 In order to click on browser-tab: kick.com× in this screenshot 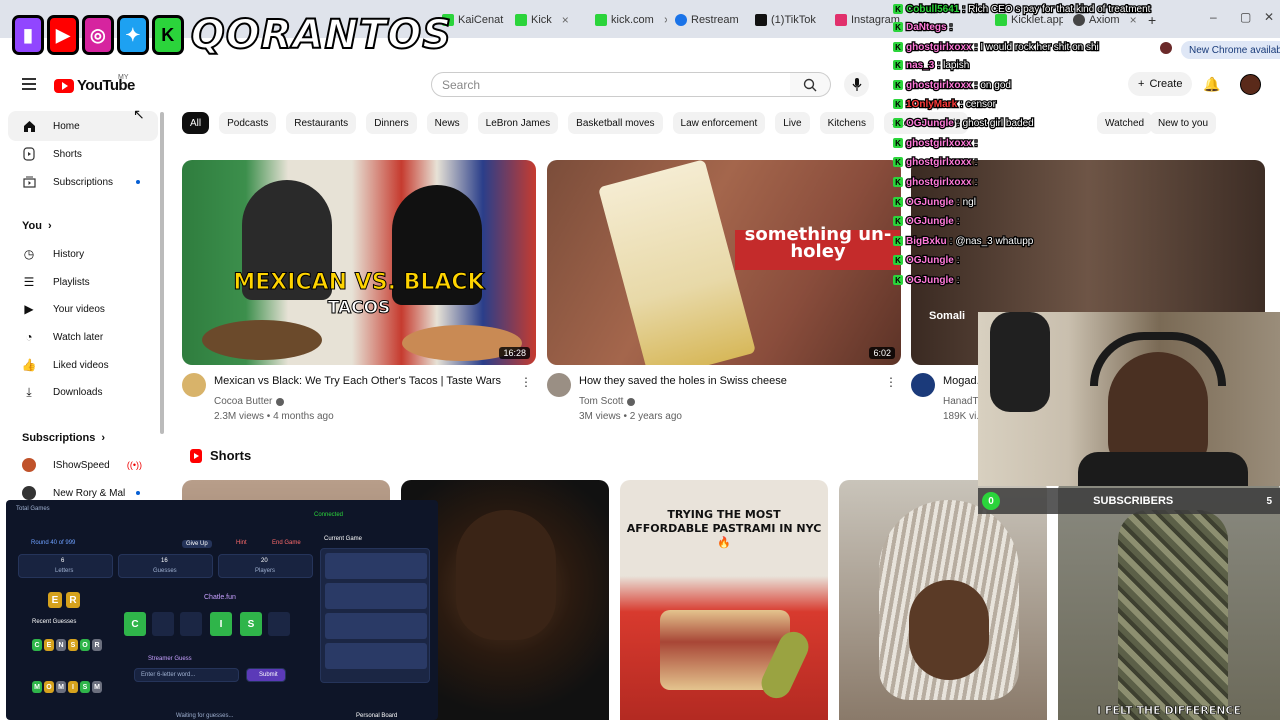, I will do `click(631, 20)`.